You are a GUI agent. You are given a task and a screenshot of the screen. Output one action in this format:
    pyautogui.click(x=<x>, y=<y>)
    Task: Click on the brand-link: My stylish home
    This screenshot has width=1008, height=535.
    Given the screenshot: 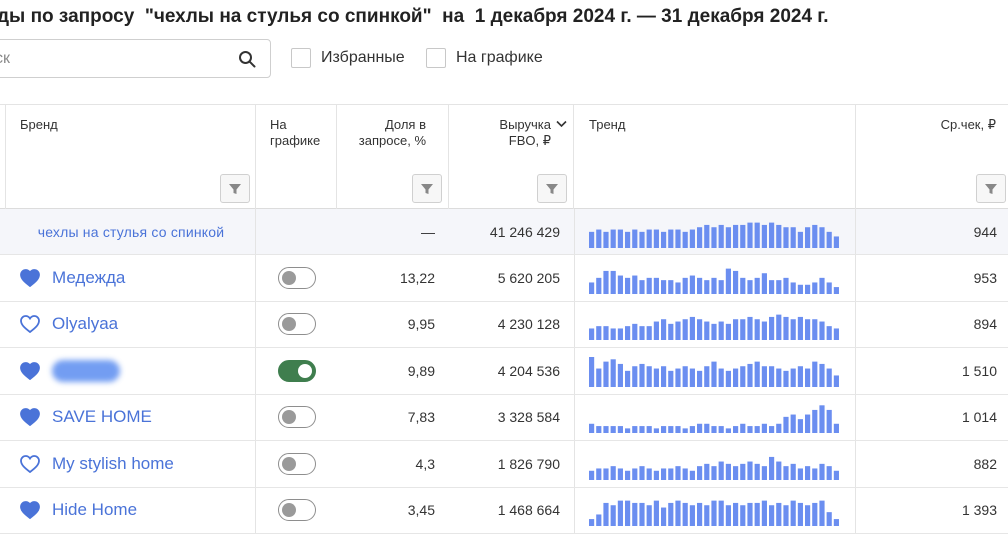 What is the action you would take?
    pyautogui.click(x=113, y=464)
    